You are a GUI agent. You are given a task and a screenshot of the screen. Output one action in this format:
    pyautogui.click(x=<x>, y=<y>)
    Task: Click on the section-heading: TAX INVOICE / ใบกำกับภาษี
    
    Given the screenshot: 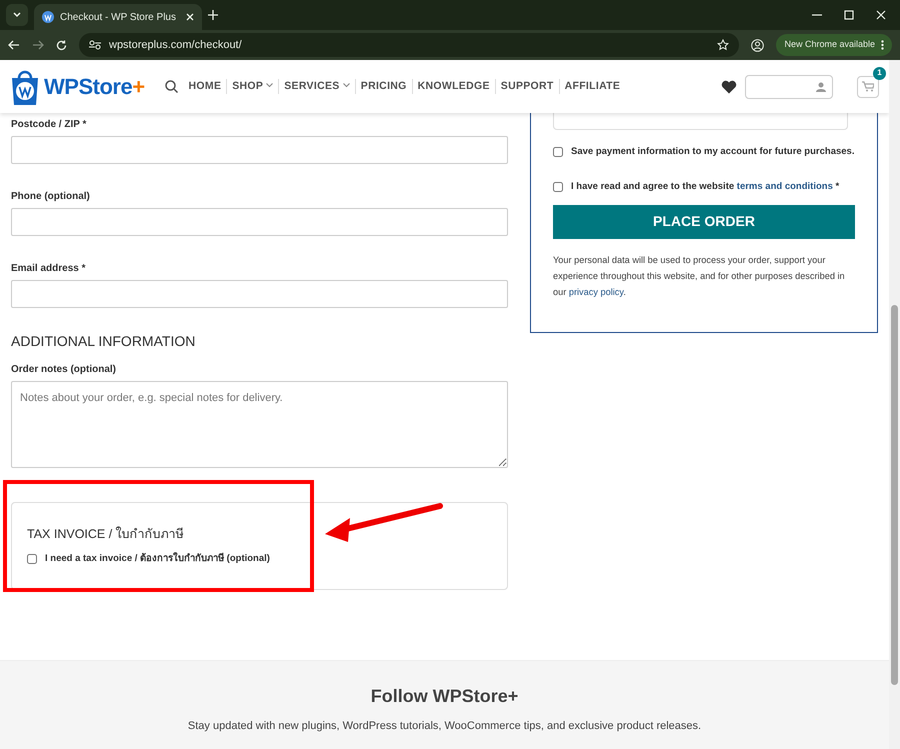 What is the action you would take?
    pyautogui.click(x=106, y=534)
    